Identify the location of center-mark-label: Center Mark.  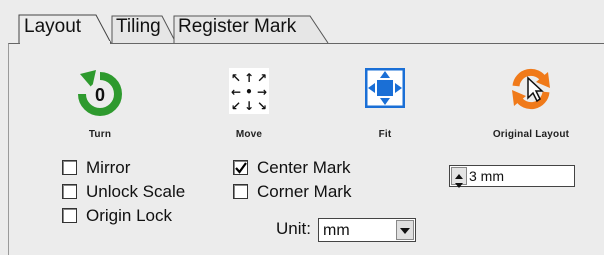
(304, 167).